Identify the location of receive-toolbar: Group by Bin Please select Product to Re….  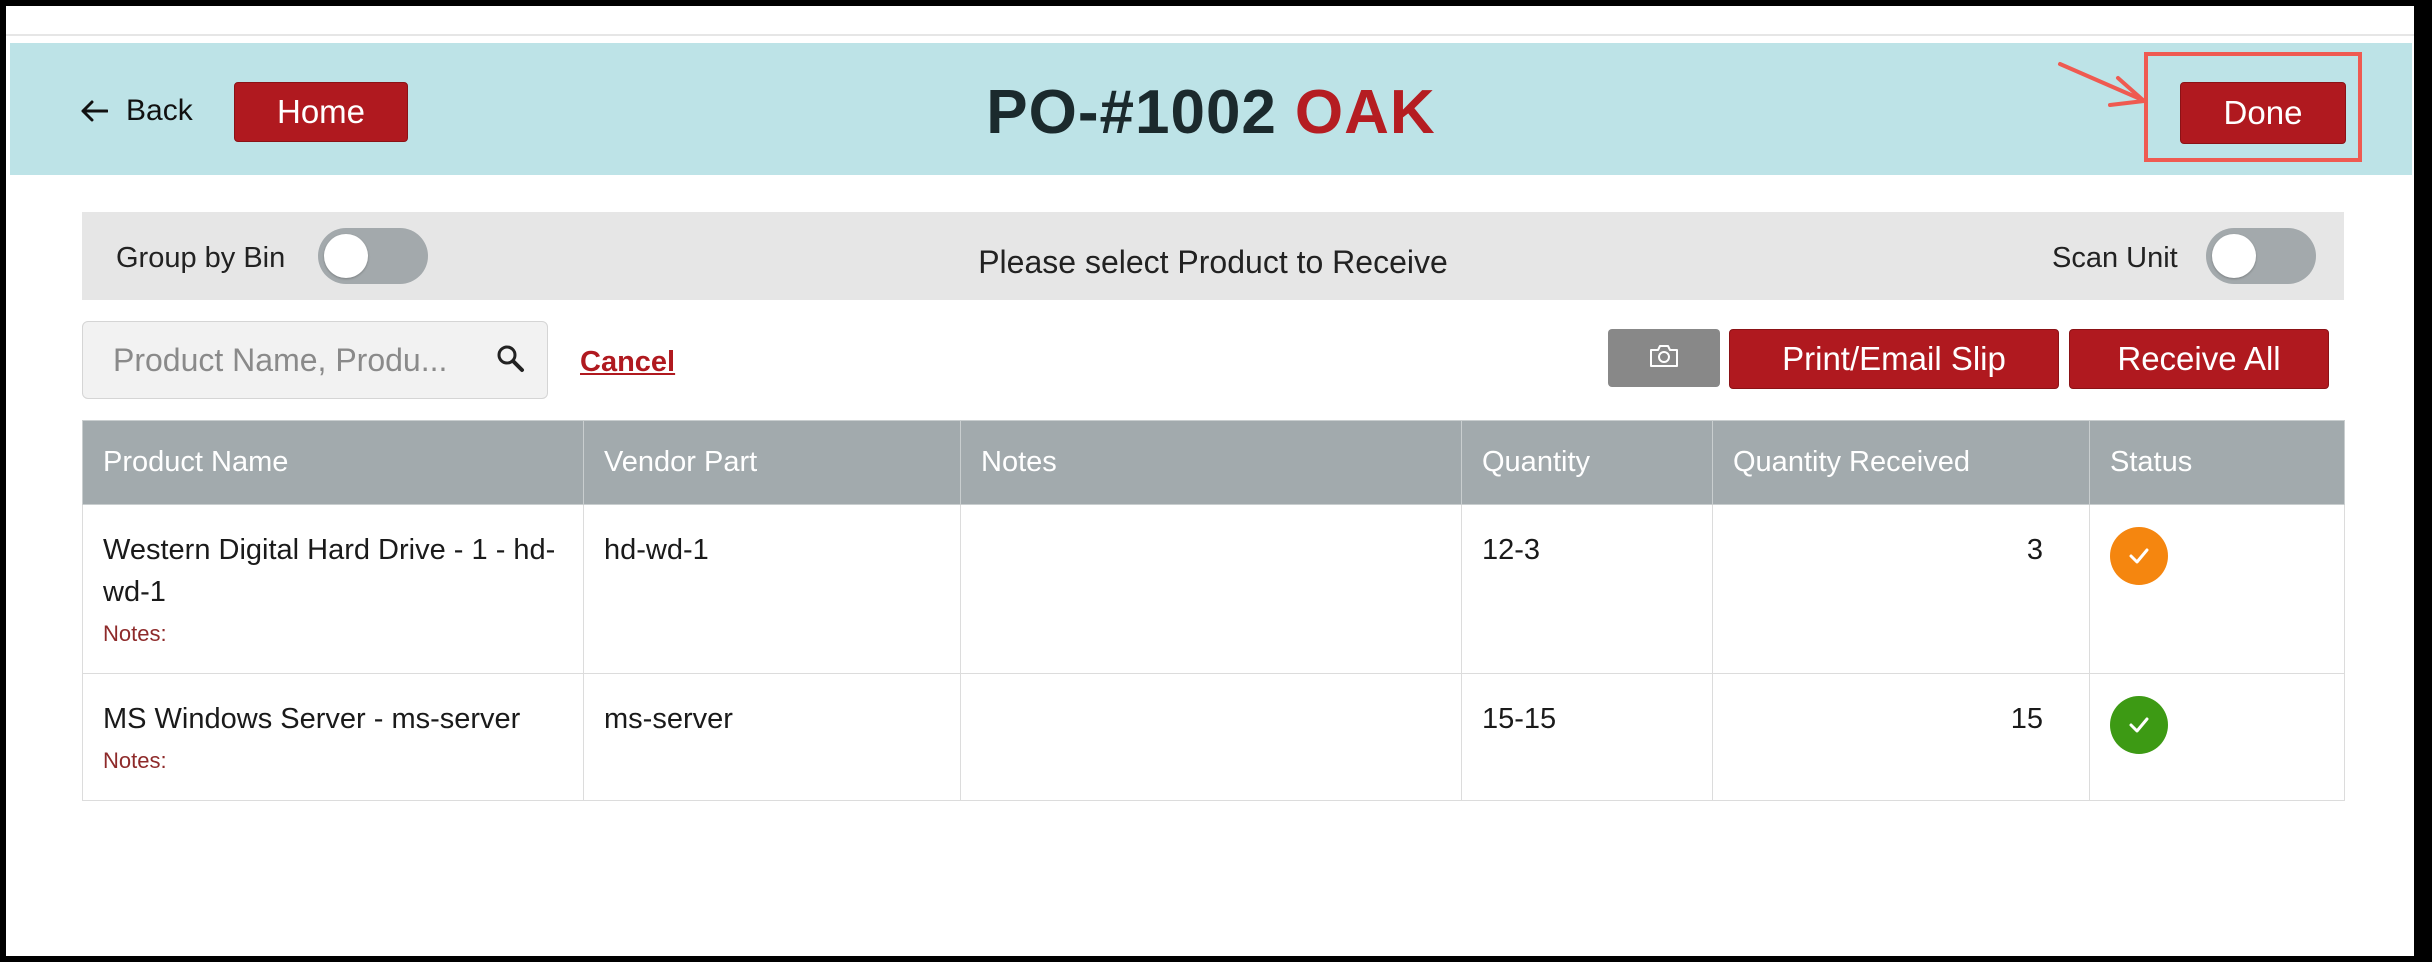
(1213, 256).